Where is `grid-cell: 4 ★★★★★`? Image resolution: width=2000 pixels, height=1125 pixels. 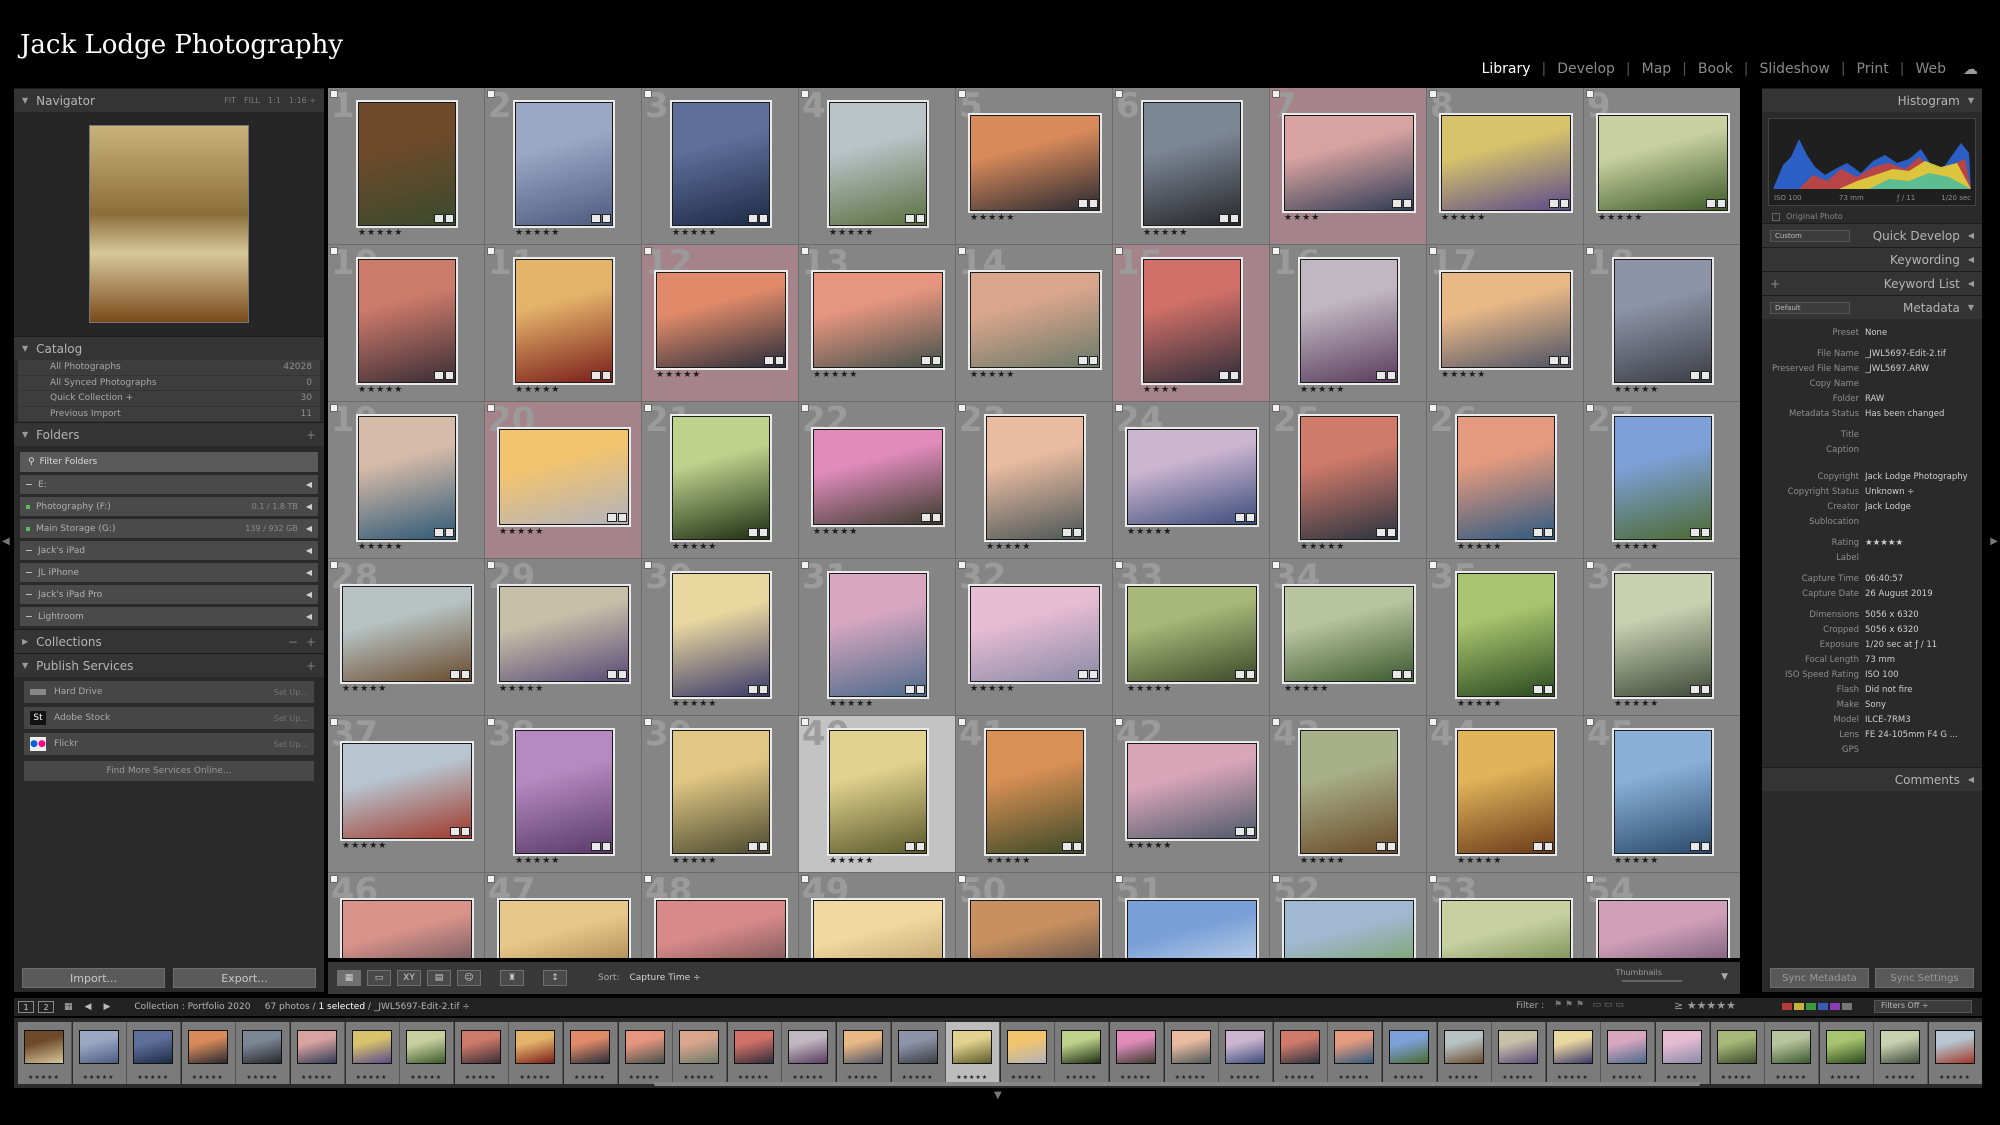
grid-cell: 4 ★★★★★ is located at coordinates (877, 166).